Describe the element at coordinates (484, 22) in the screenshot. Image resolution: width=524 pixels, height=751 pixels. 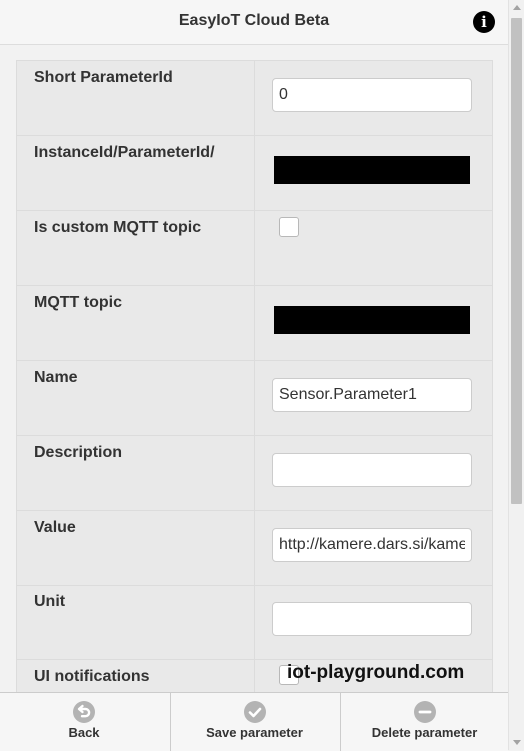
I see `info-icon: i` at that location.